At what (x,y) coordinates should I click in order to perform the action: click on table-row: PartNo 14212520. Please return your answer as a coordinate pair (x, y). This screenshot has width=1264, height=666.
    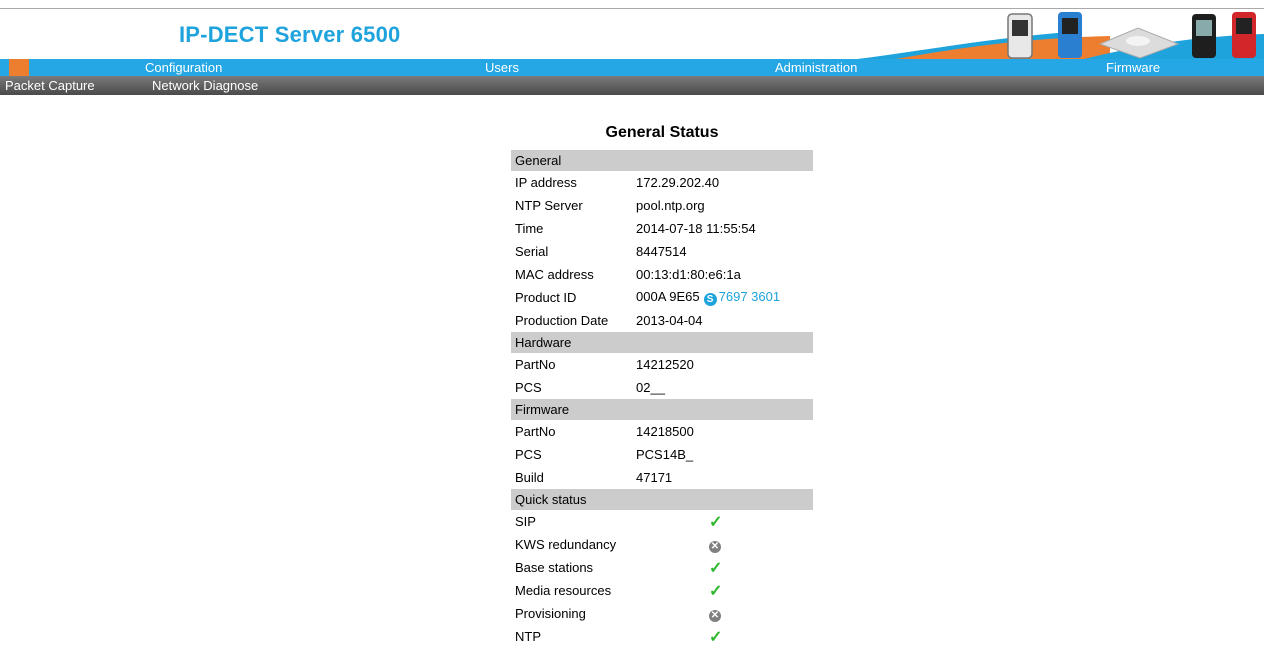
    Looking at the image, I should click on (662, 364).